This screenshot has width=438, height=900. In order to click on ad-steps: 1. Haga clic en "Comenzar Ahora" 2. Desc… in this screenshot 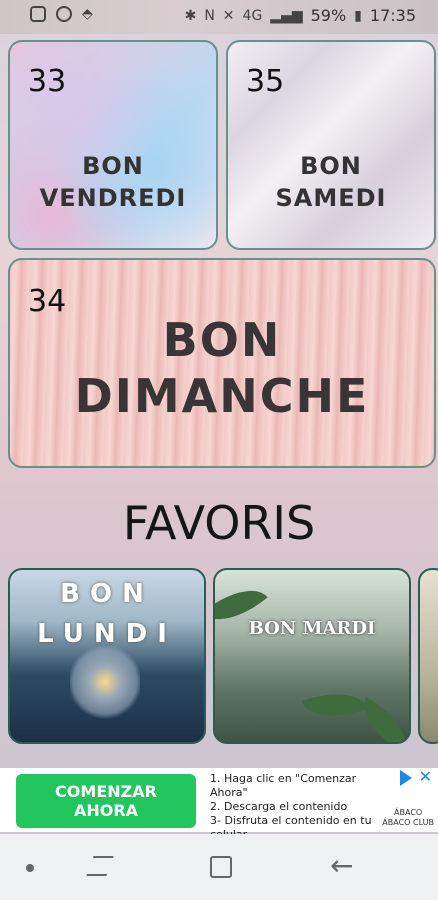, I will do `click(300, 807)`.